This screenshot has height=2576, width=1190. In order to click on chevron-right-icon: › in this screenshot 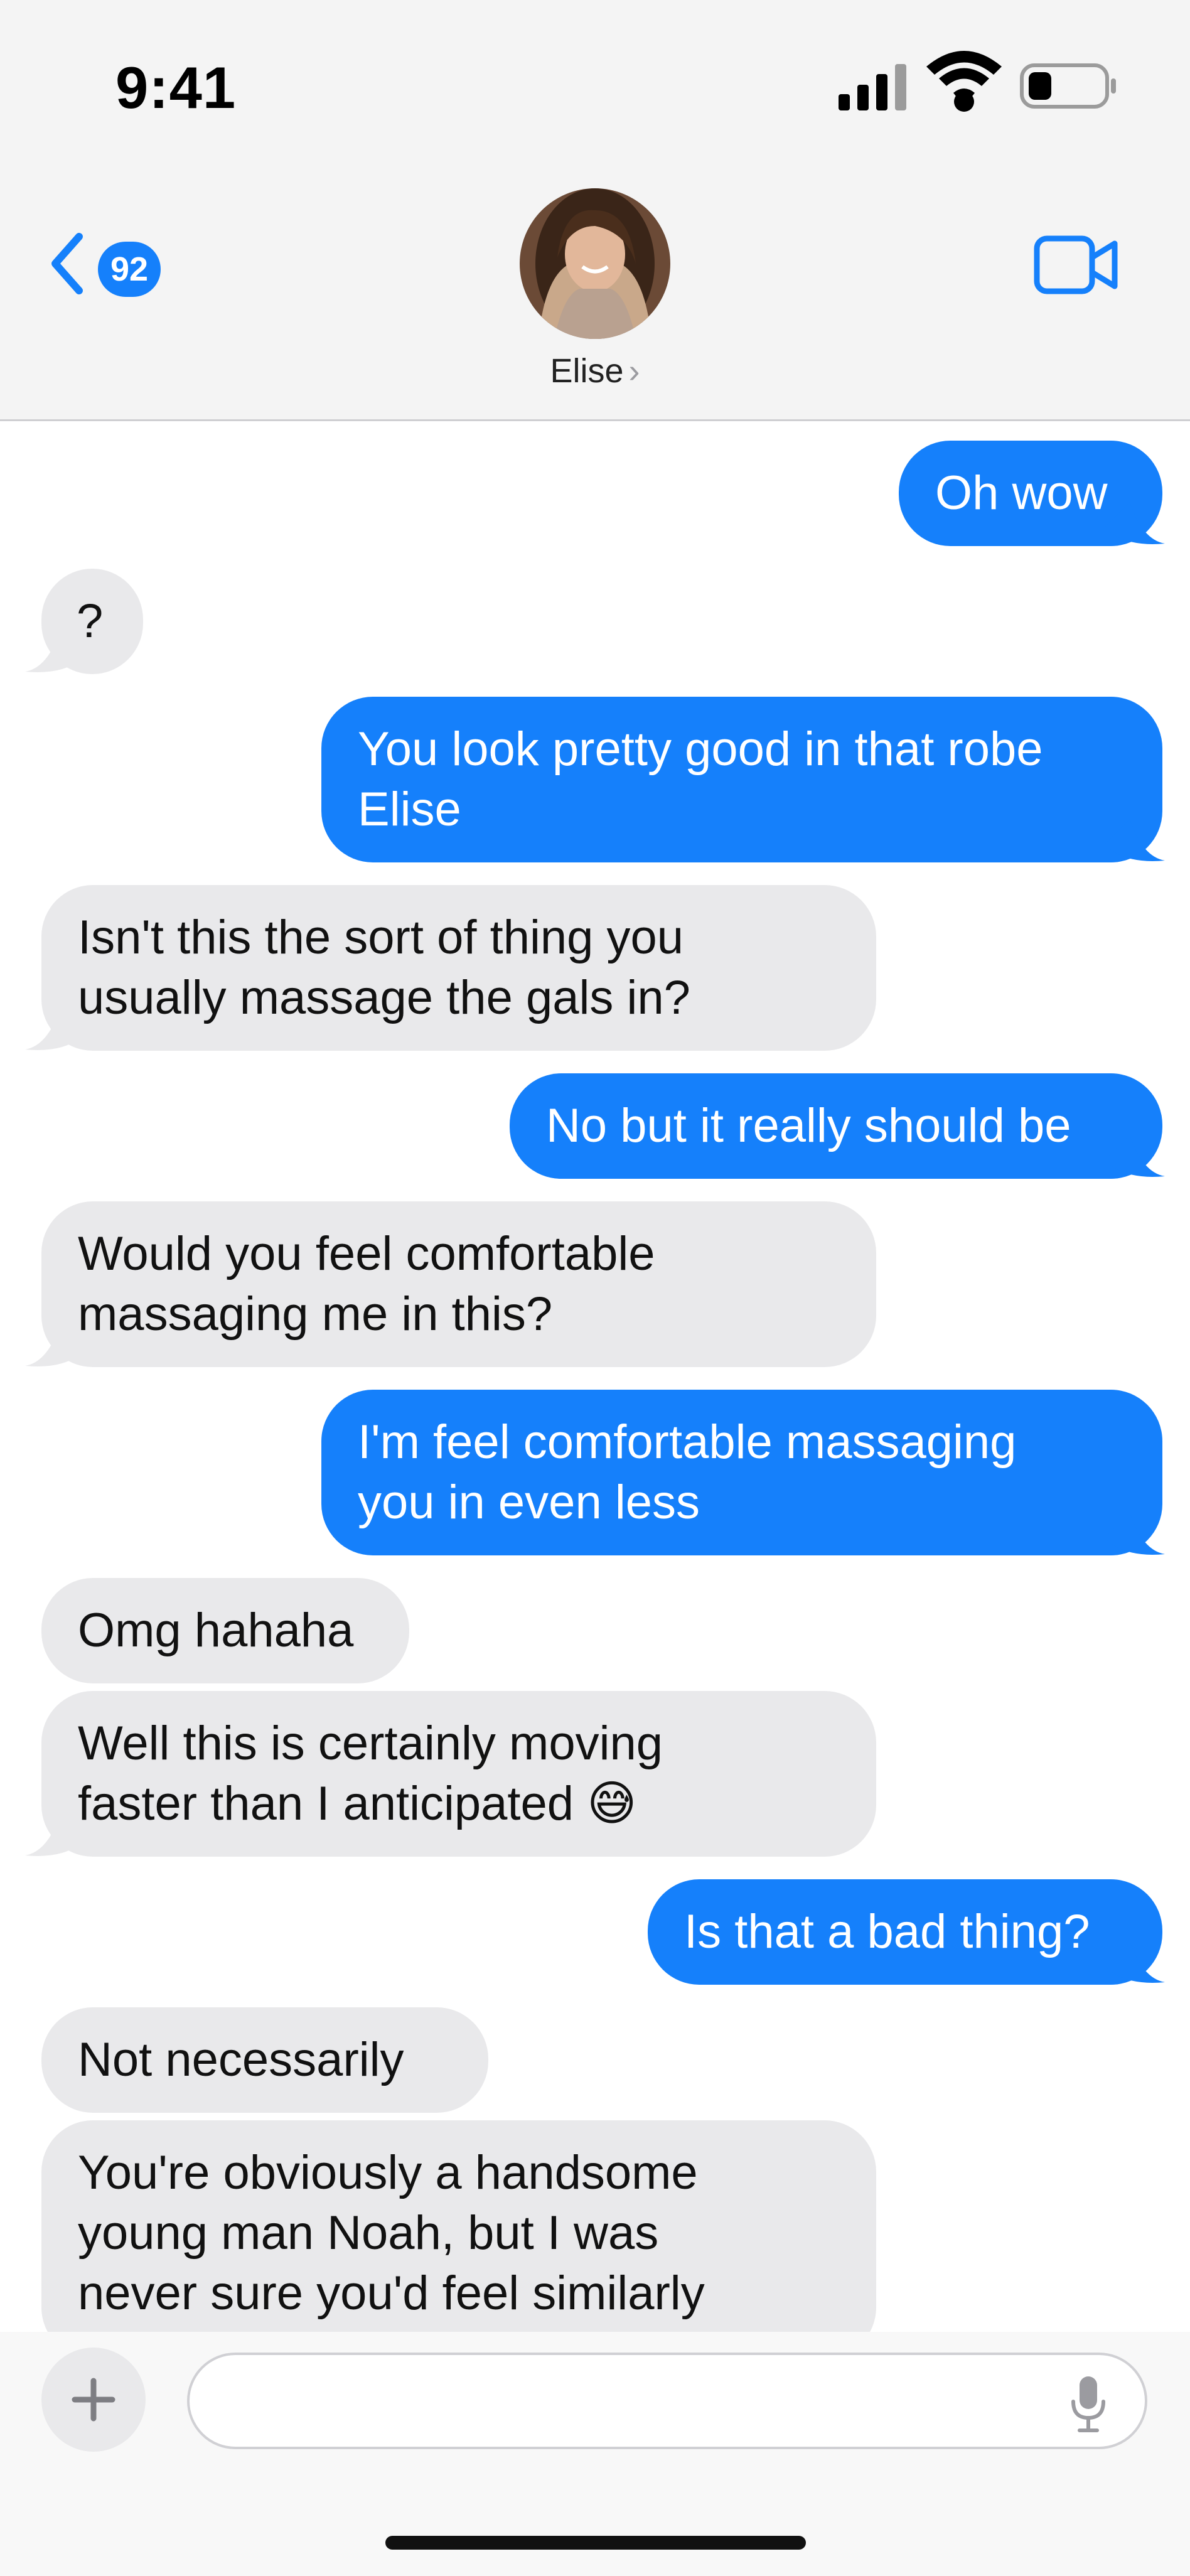, I will do `click(634, 371)`.